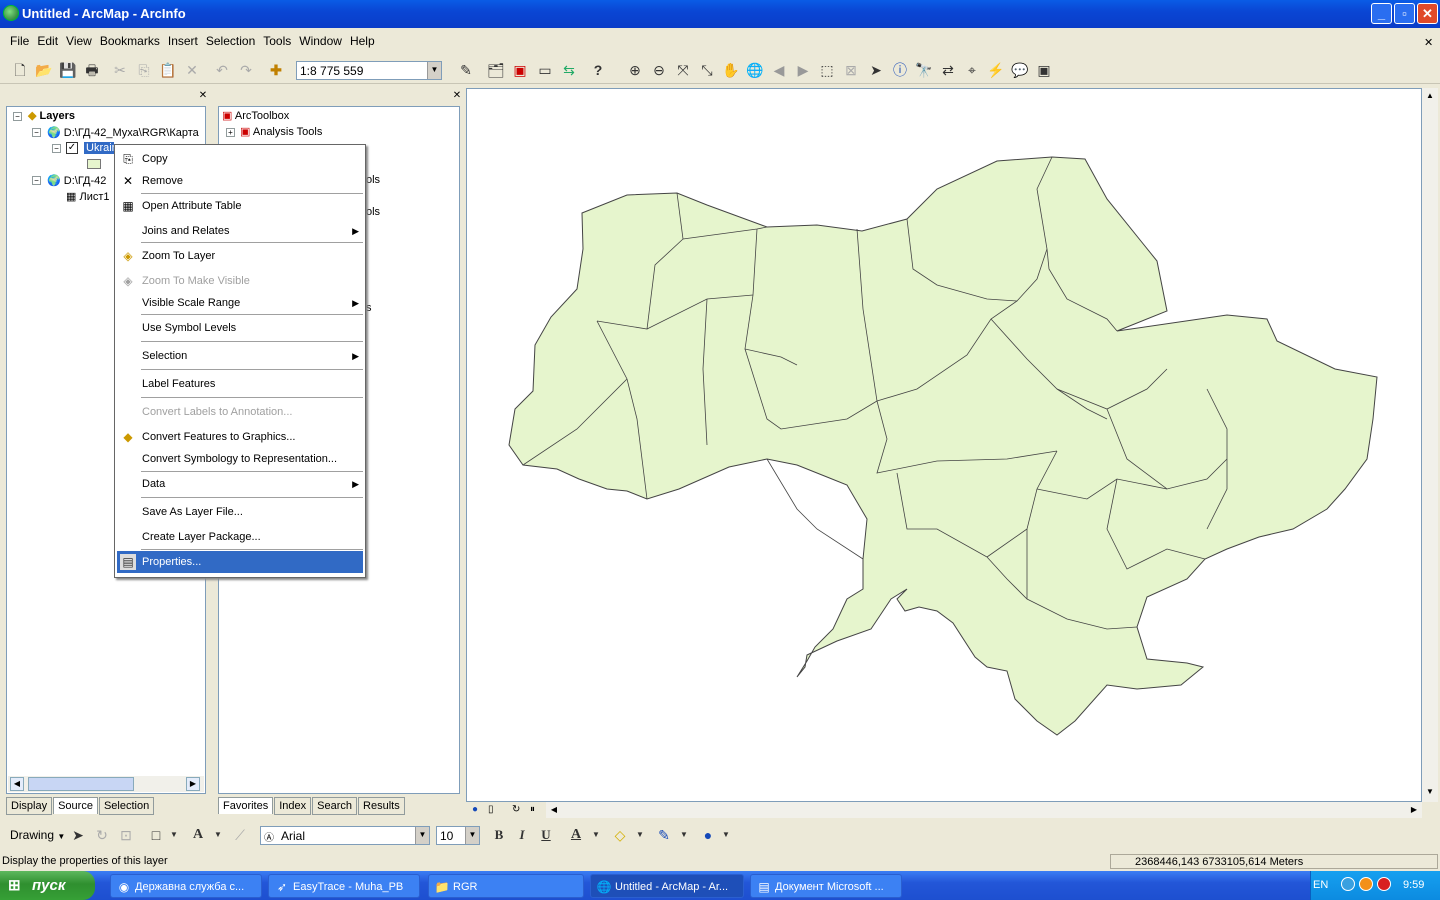 The width and height of the screenshot is (1440, 900). Describe the element at coordinates (81, 180) in the screenshot. I see `data-frame-2: 🌍 D:\ГД-42` at that location.